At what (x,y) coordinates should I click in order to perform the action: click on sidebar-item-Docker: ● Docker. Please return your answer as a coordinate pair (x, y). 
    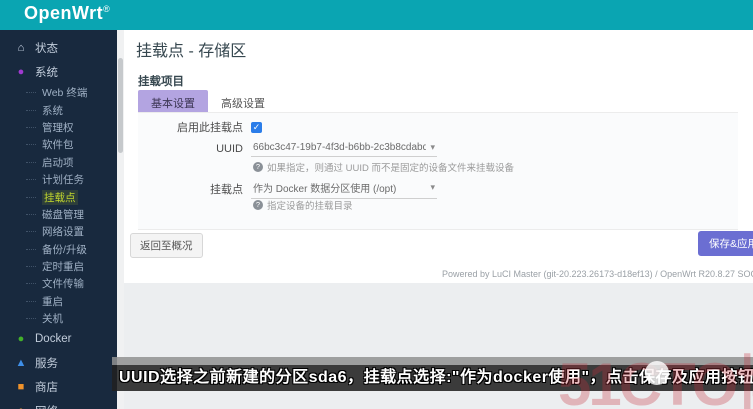
    Looking at the image, I should click on (58, 339).